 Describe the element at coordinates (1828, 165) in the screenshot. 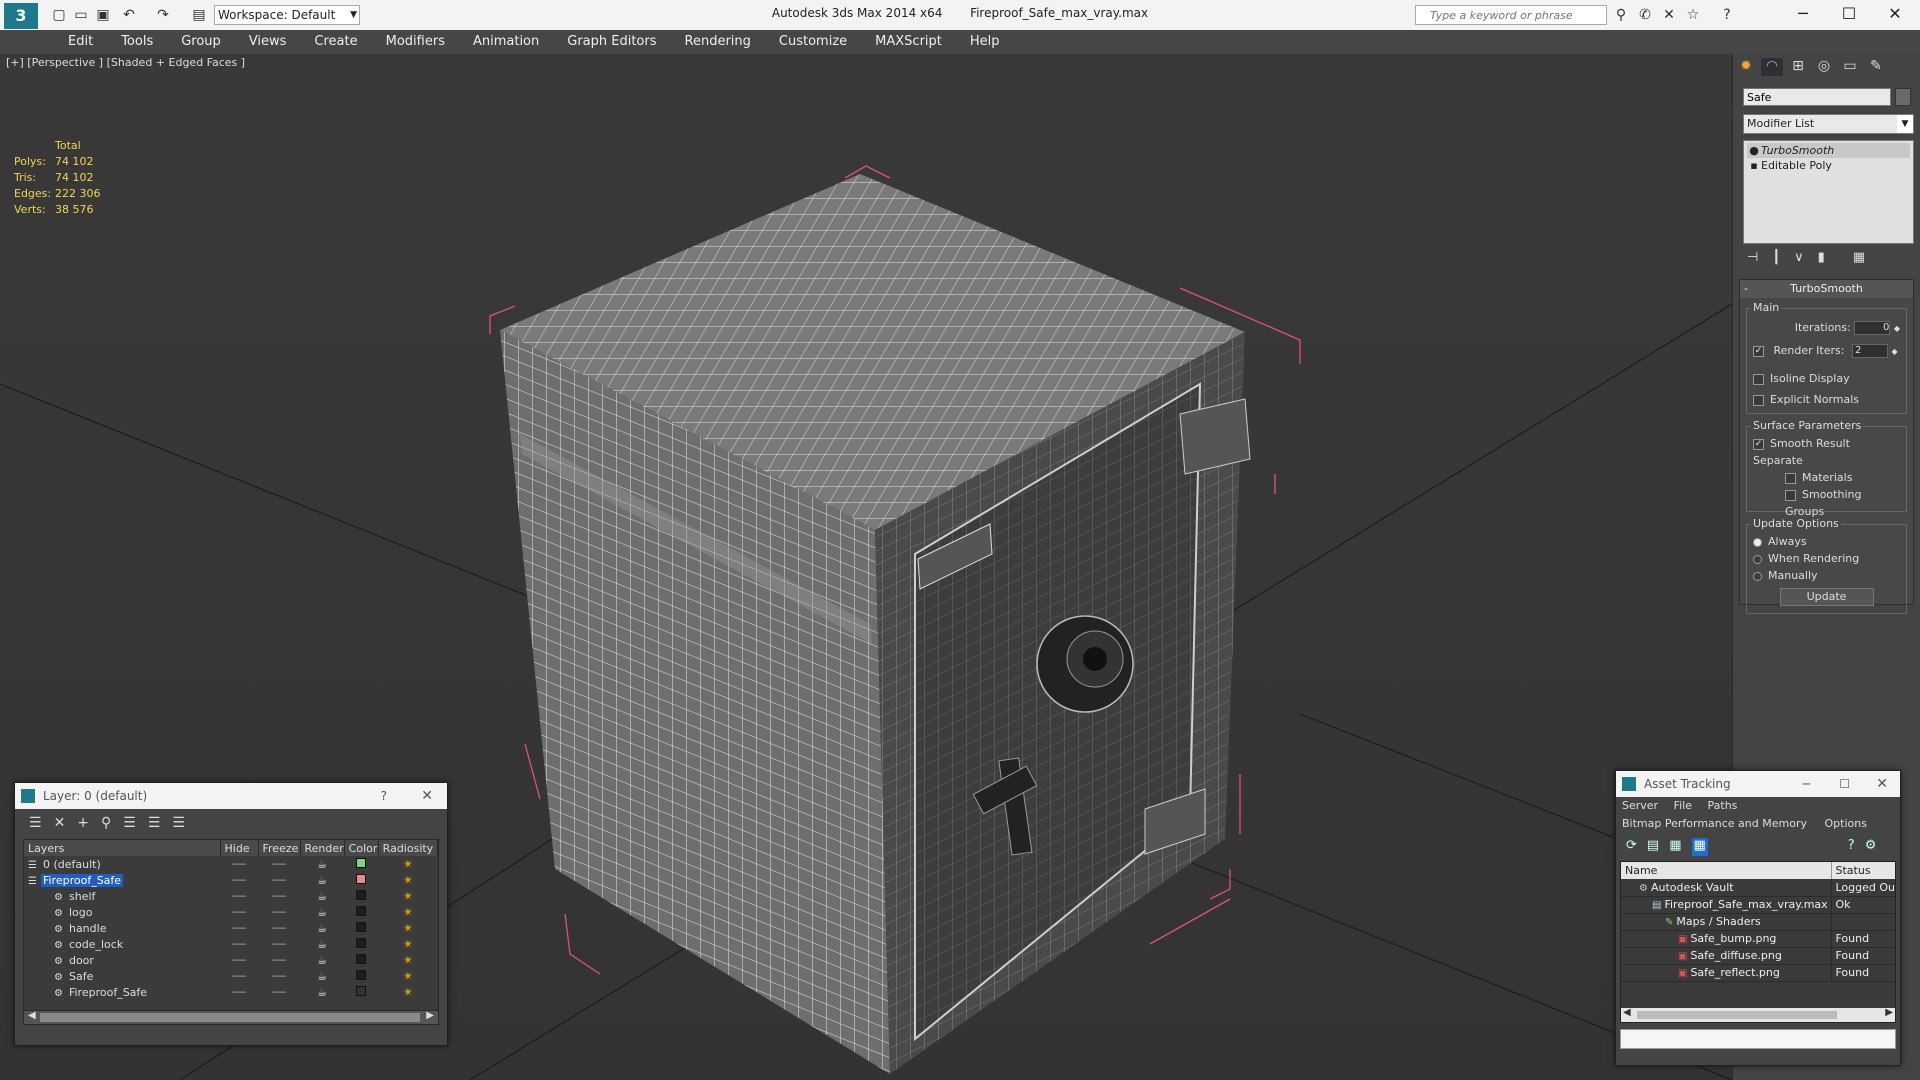

I see `stack-item-editable-poly: ▪ Editable Poly` at that location.